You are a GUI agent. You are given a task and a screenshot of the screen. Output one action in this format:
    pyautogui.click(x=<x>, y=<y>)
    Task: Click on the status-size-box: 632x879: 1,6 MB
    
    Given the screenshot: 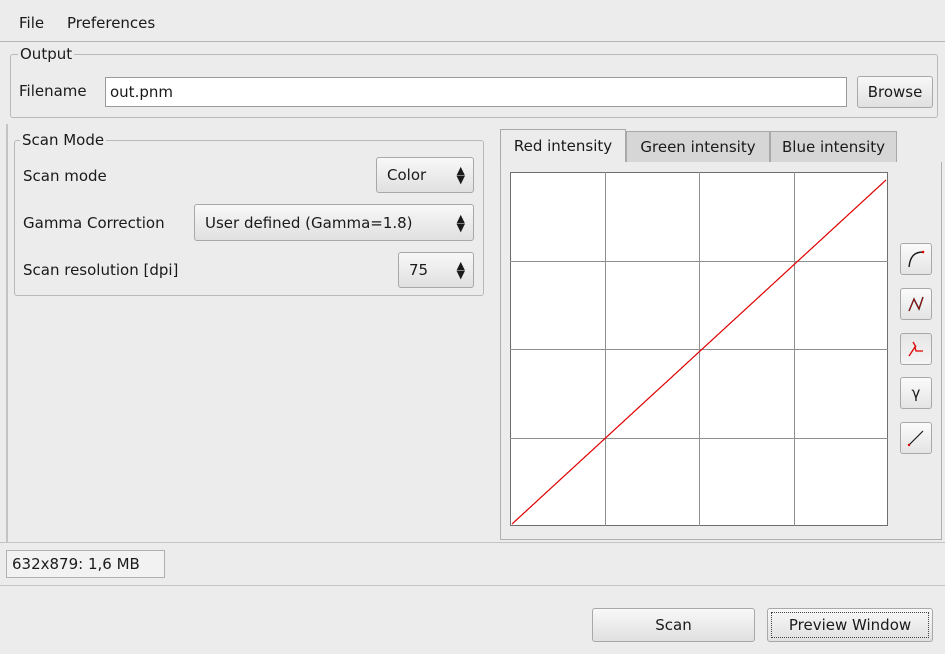 What is the action you would take?
    pyautogui.click(x=85, y=564)
    